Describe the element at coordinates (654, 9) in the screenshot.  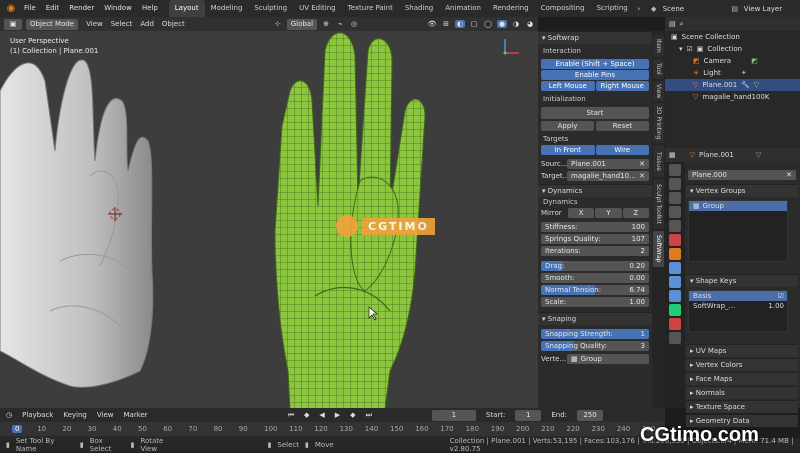
I see `scene-icon: ◆` at that location.